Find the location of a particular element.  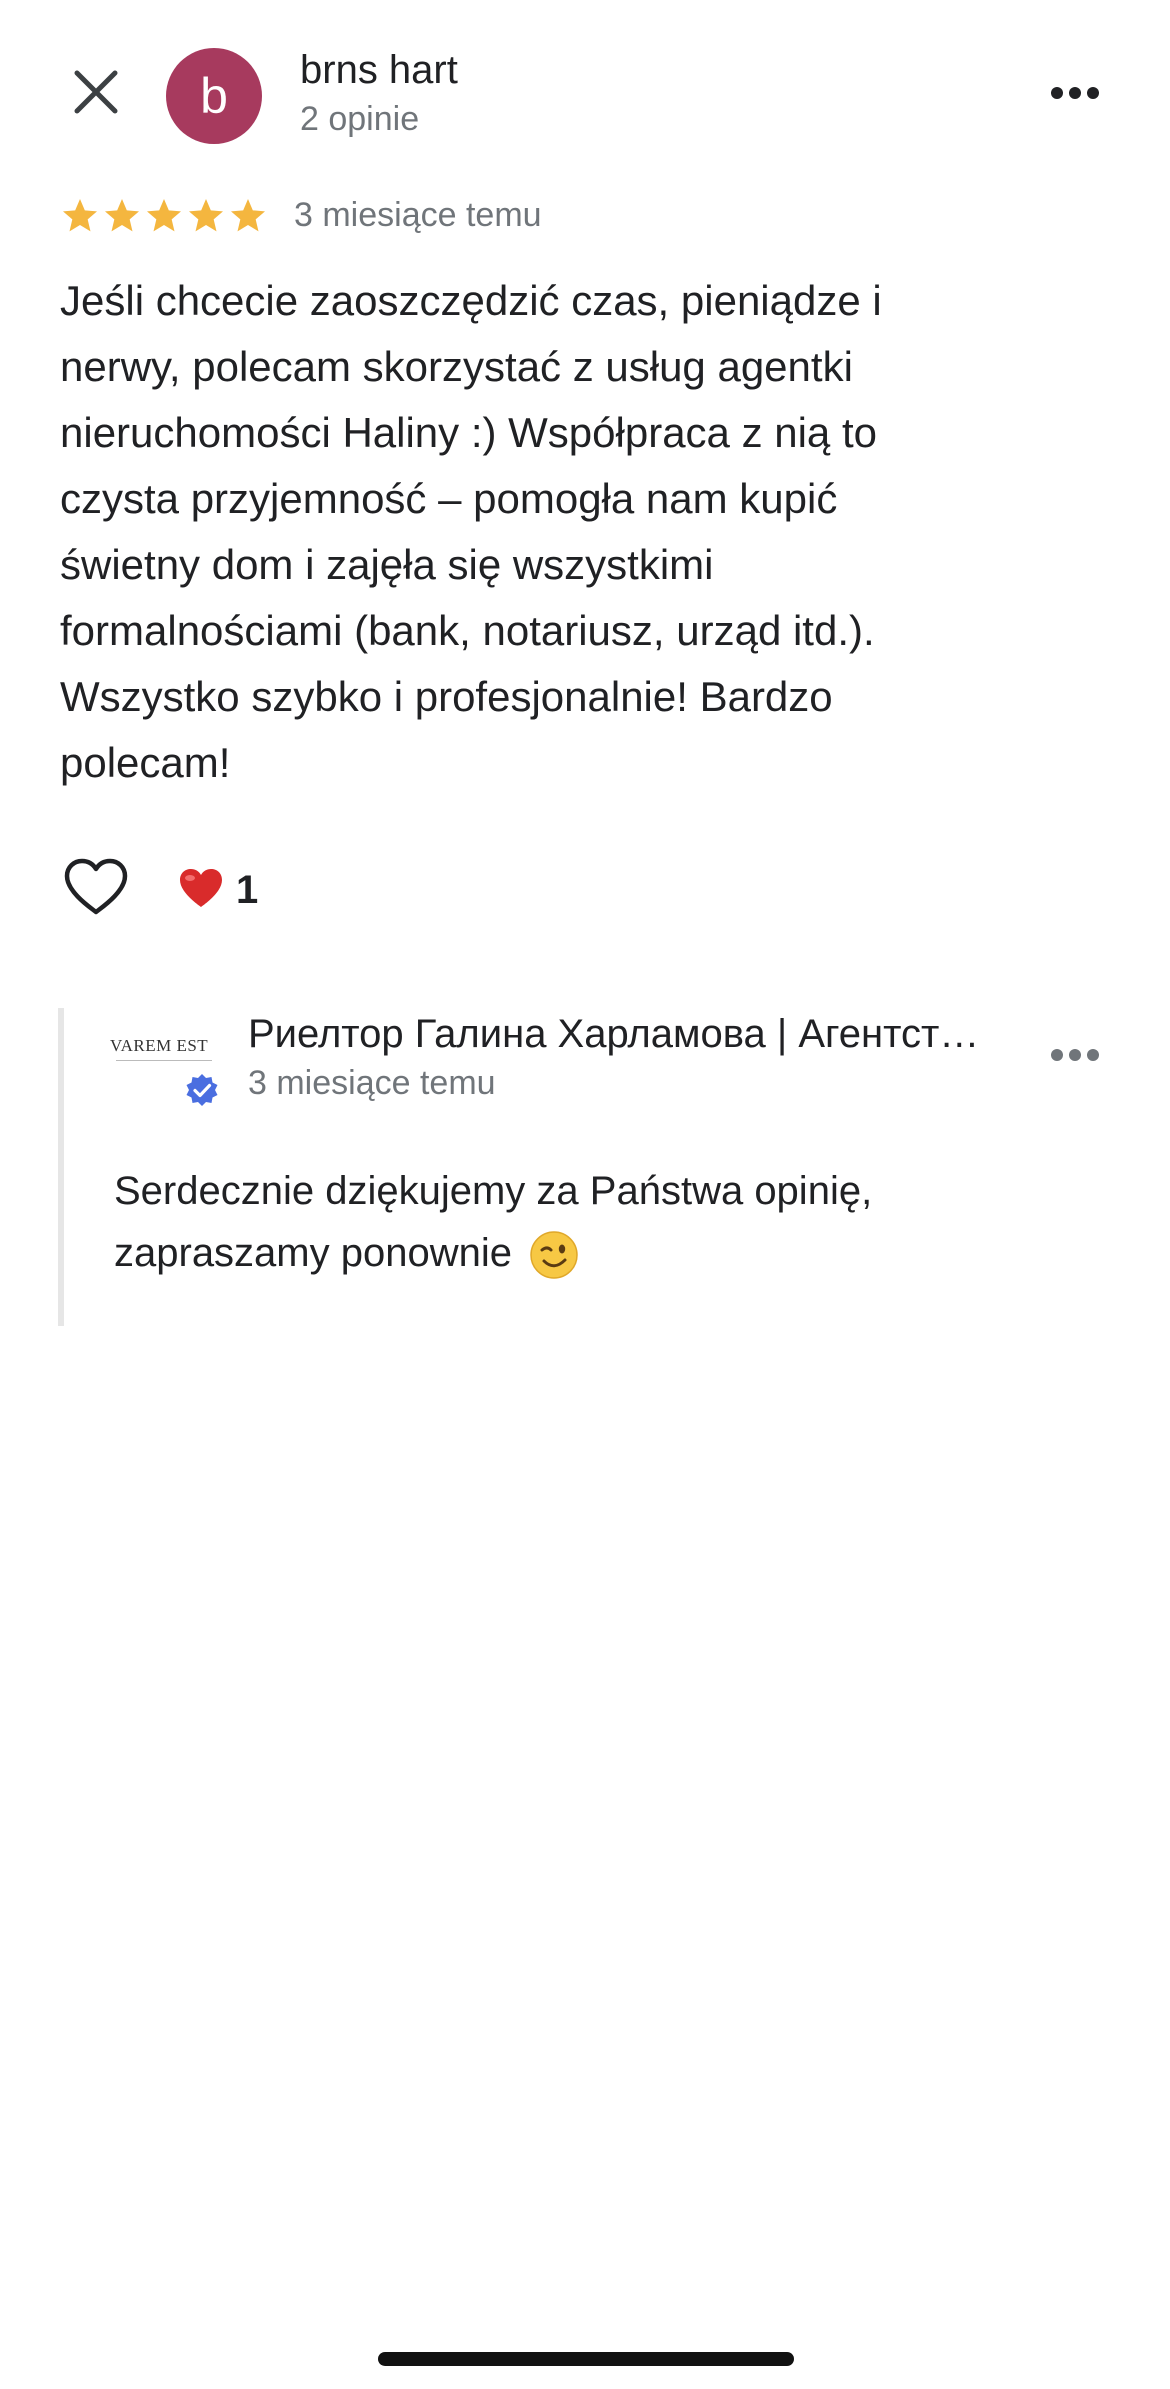

more-options-button is located at coordinates (1075, 95).